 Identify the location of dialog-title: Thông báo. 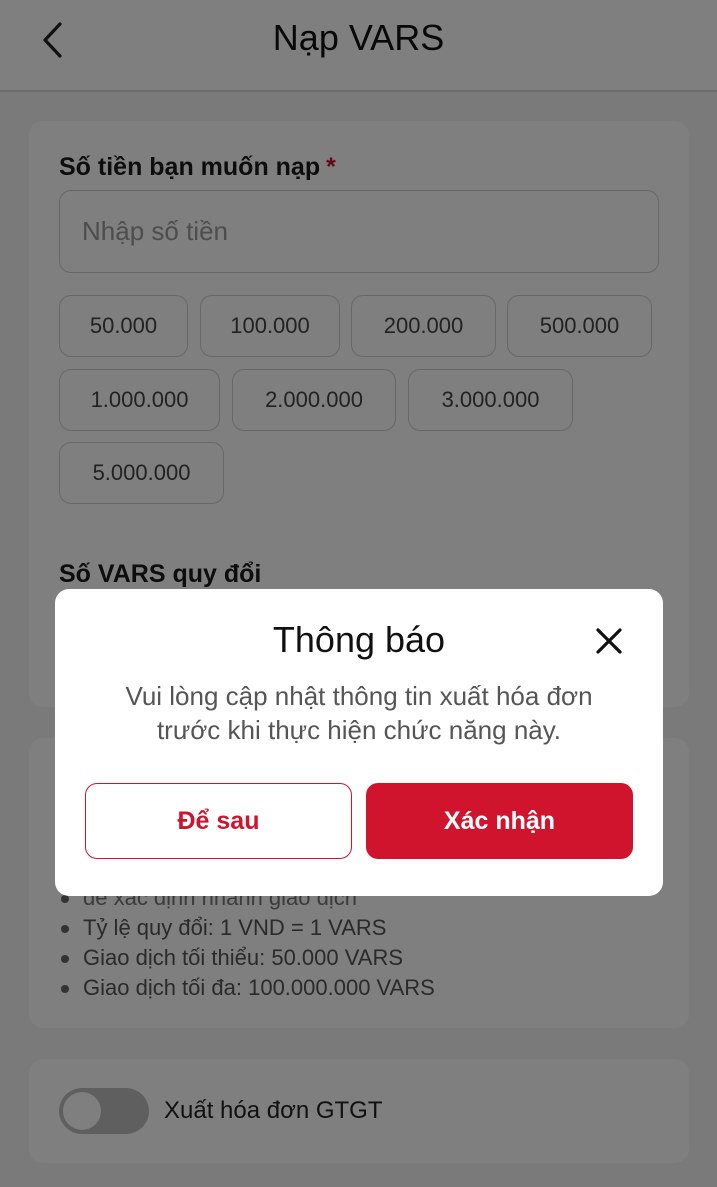
(359, 639).